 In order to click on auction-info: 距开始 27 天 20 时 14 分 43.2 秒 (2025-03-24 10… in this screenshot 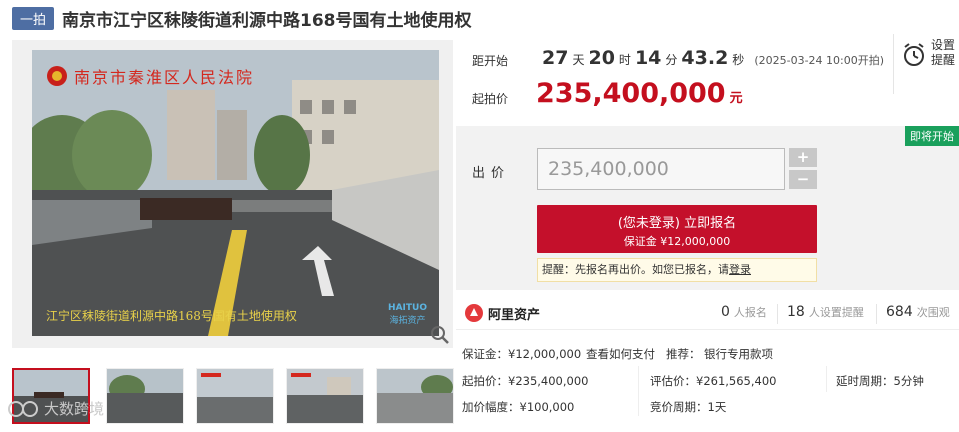, I will do `click(707, 80)`.